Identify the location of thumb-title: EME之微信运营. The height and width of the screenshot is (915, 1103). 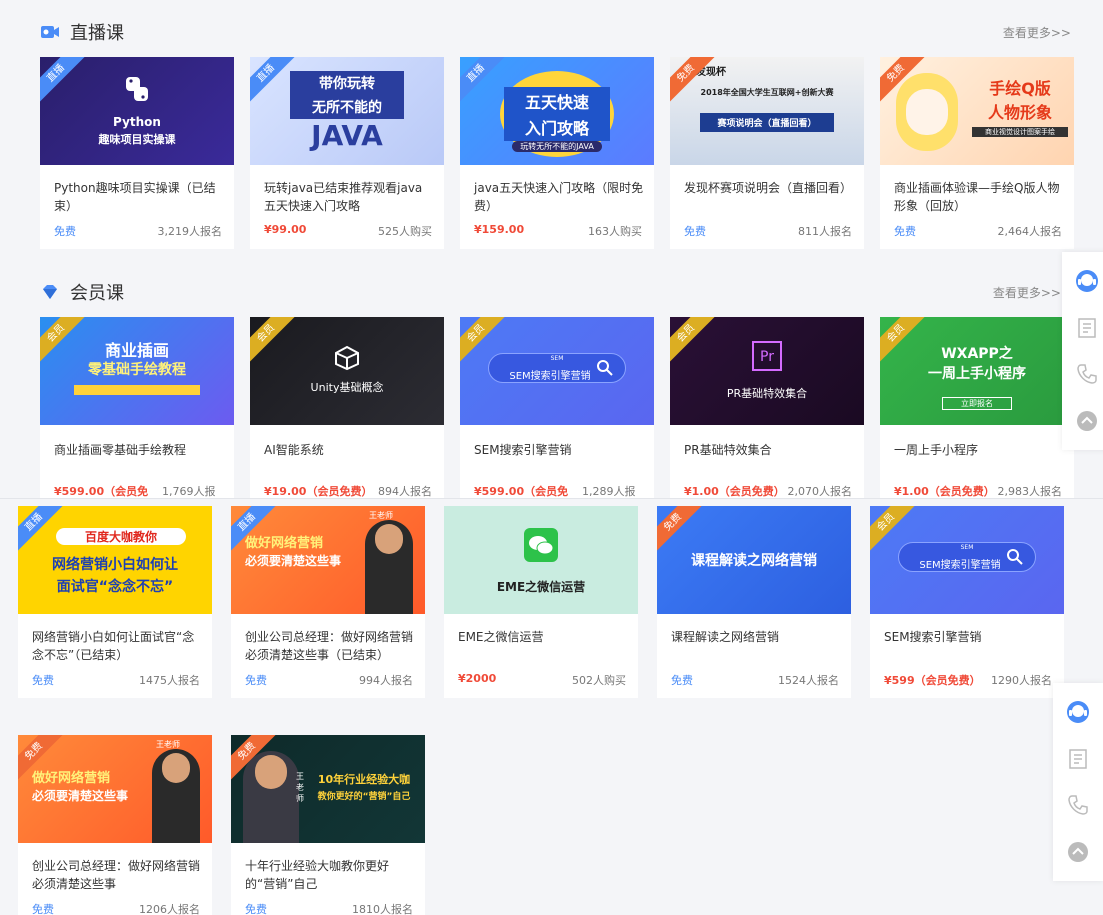
(541, 587).